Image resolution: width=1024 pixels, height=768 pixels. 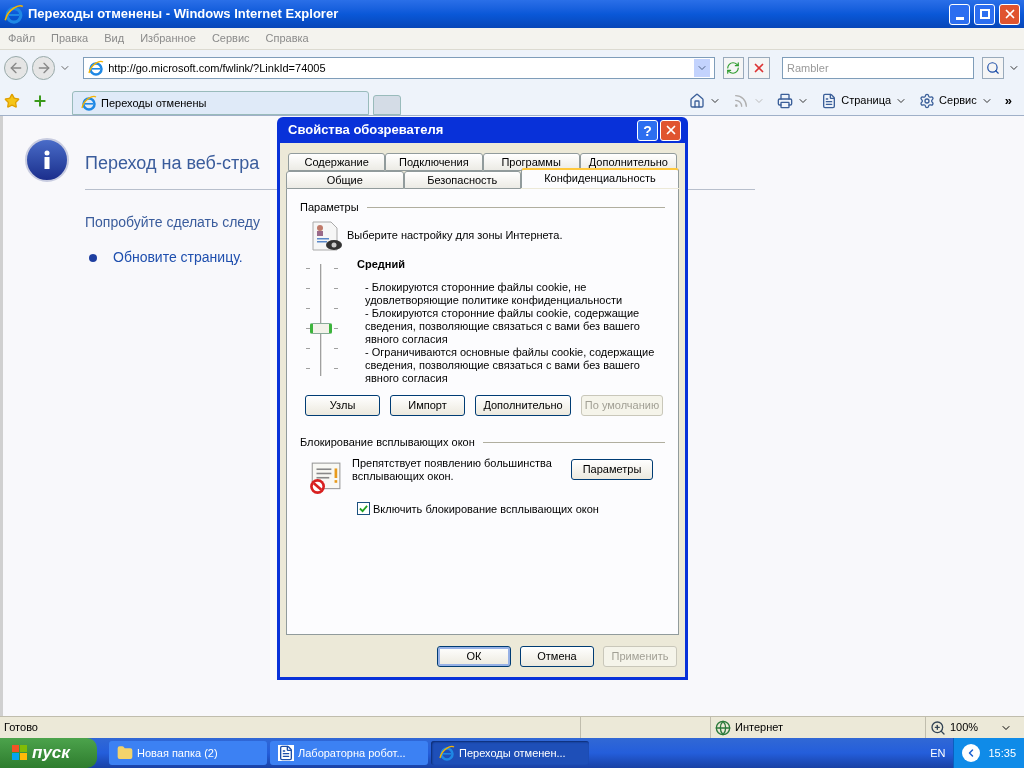 I want to click on taskbar-button: Новая папка (2), so click(x=188, y=753).